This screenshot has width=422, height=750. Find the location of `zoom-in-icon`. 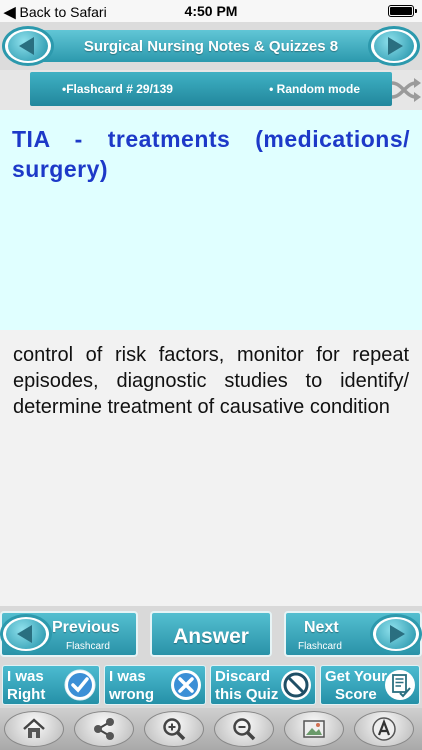

zoom-in-icon is located at coordinates (174, 729).